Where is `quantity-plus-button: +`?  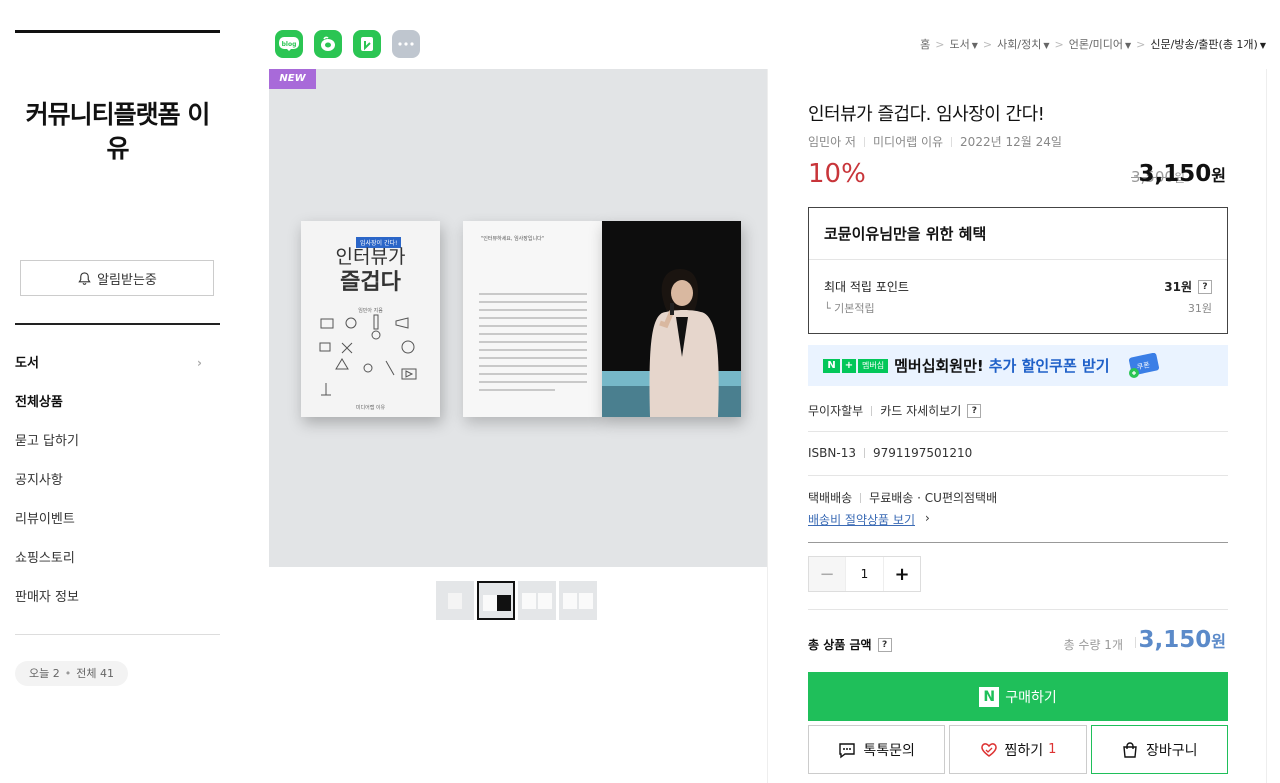
quantity-plus-button: + is located at coordinates (902, 574).